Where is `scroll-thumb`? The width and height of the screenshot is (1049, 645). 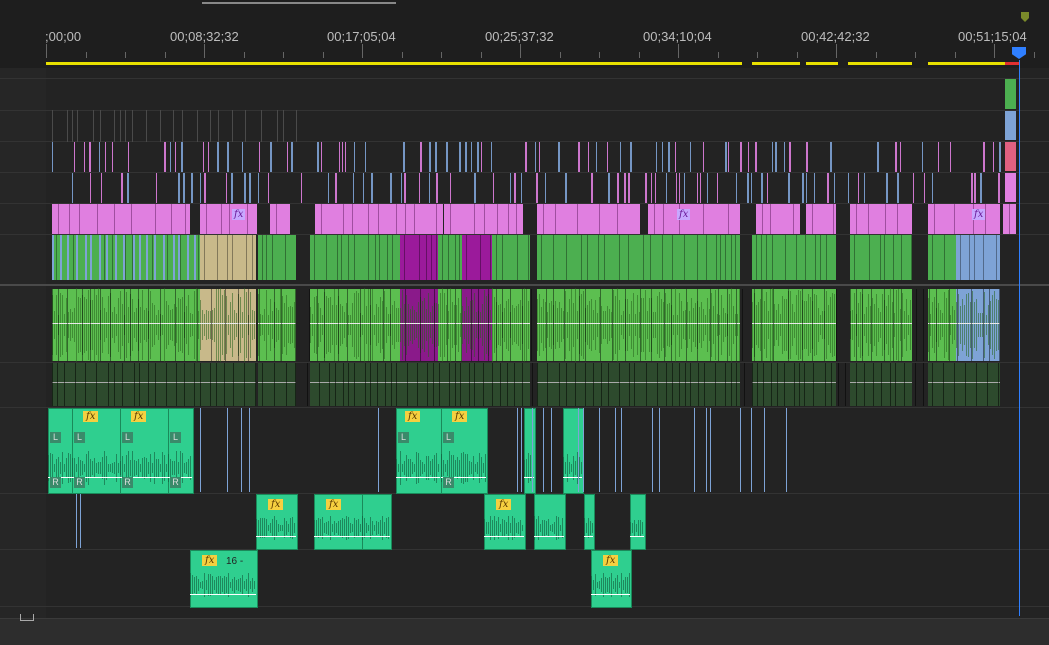
scroll-thumb is located at coordinates (299, 3).